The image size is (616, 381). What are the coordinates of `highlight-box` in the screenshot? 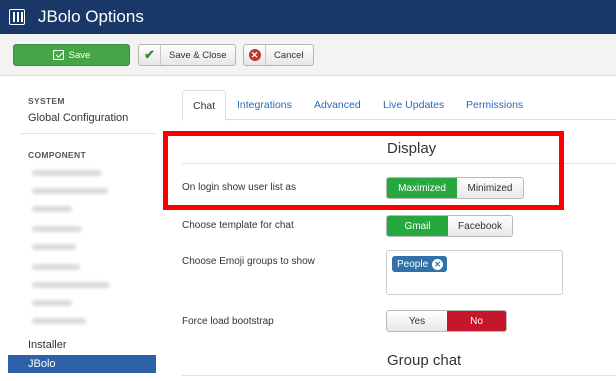 It's located at (363, 170).